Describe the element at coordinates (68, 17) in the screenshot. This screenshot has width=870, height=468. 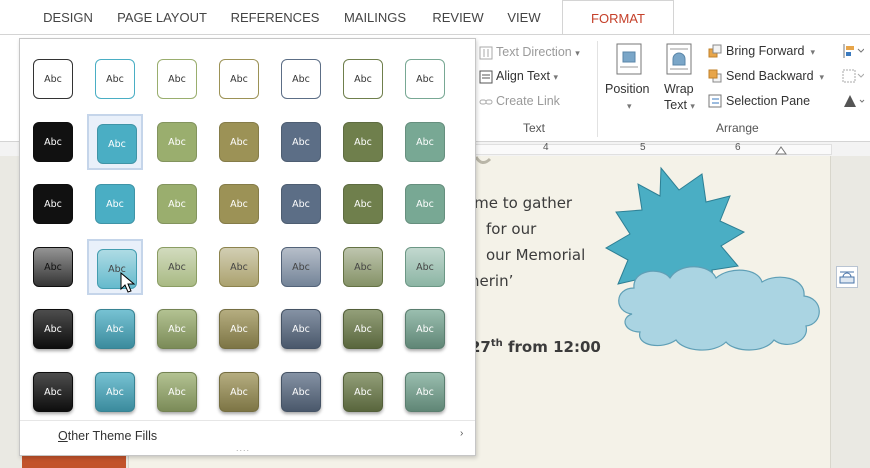
I see `tab-design: DESIGN` at that location.